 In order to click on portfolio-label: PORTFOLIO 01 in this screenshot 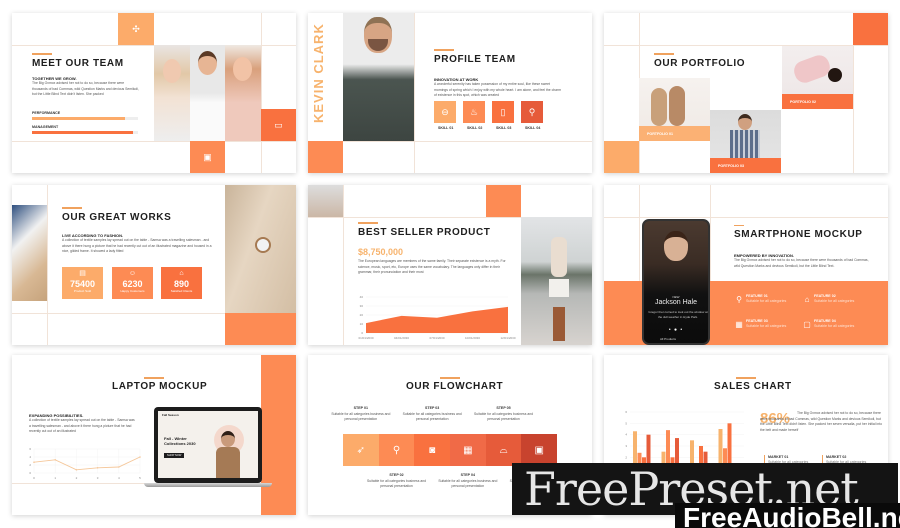, I will do `click(660, 134)`.